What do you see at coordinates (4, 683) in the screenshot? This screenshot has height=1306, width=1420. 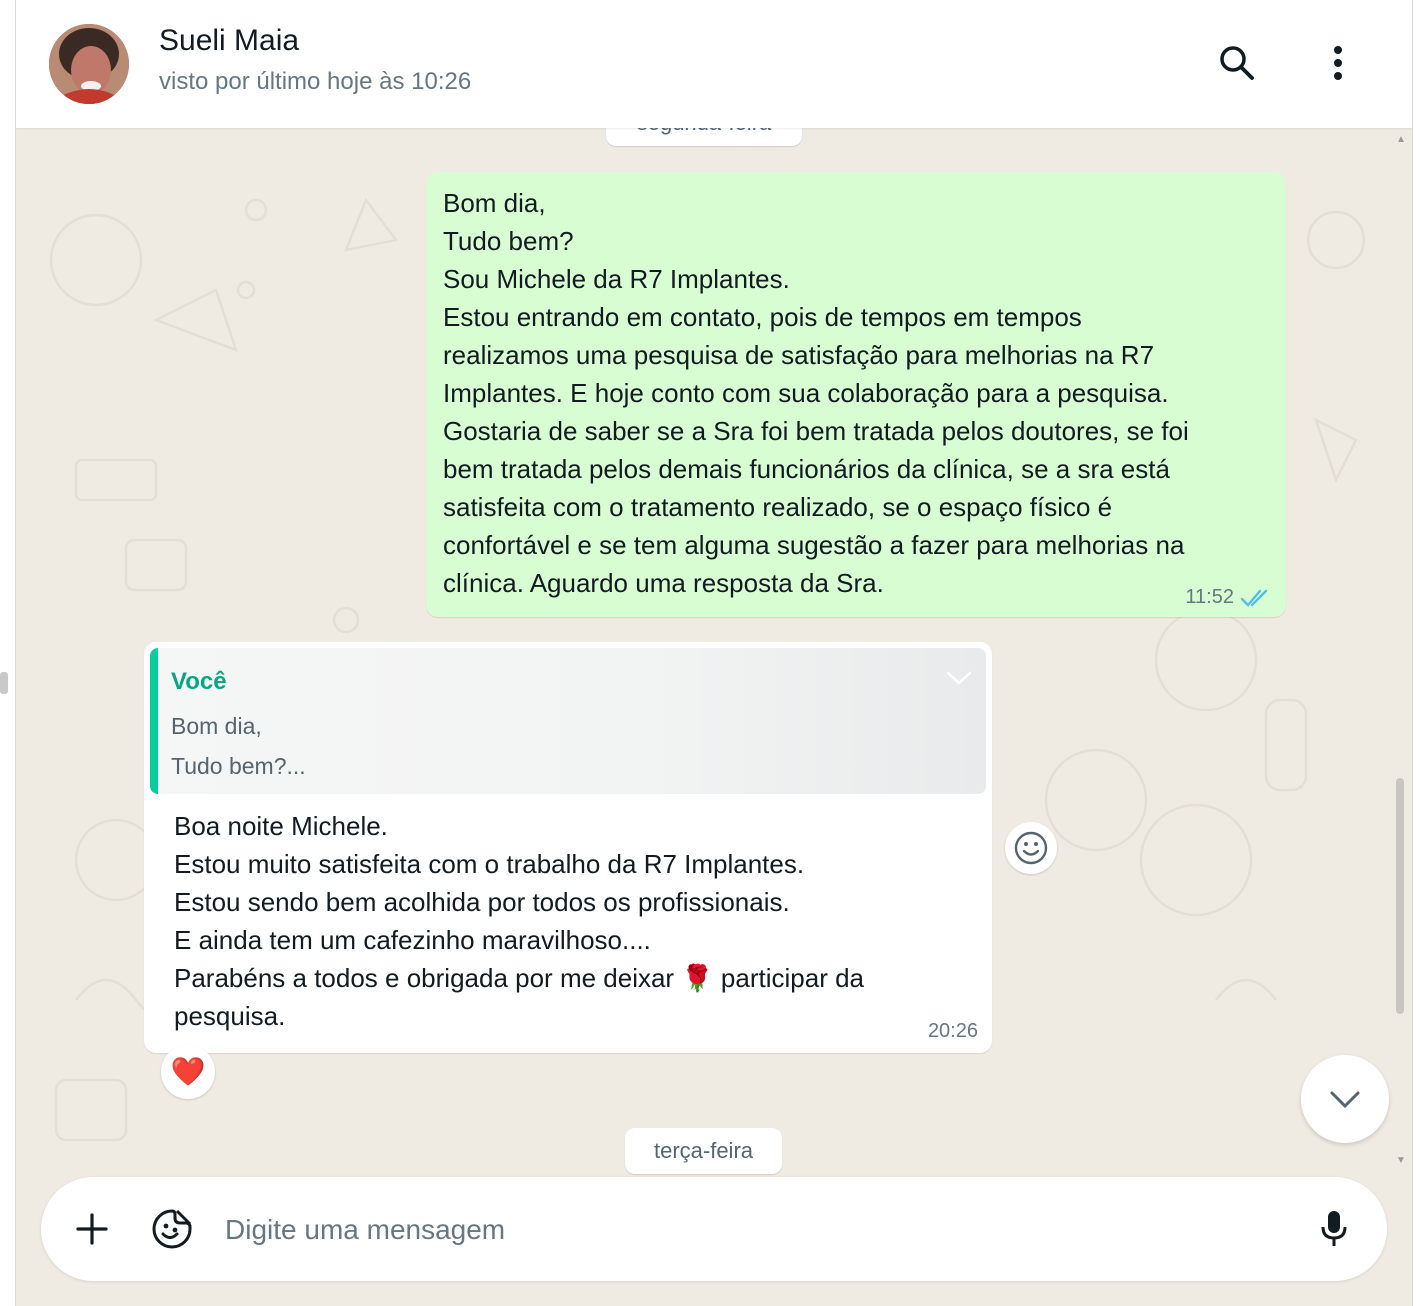 I see `resize-handle` at bounding box center [4, 683].